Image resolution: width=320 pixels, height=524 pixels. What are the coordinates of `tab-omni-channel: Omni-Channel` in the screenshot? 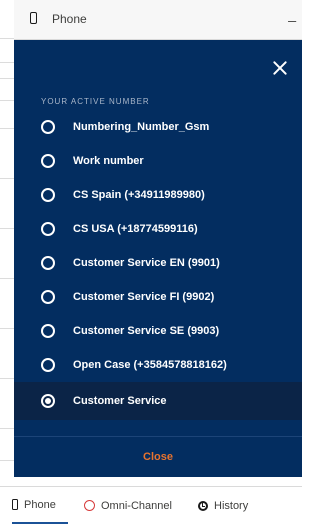 It's located at (128, 505).